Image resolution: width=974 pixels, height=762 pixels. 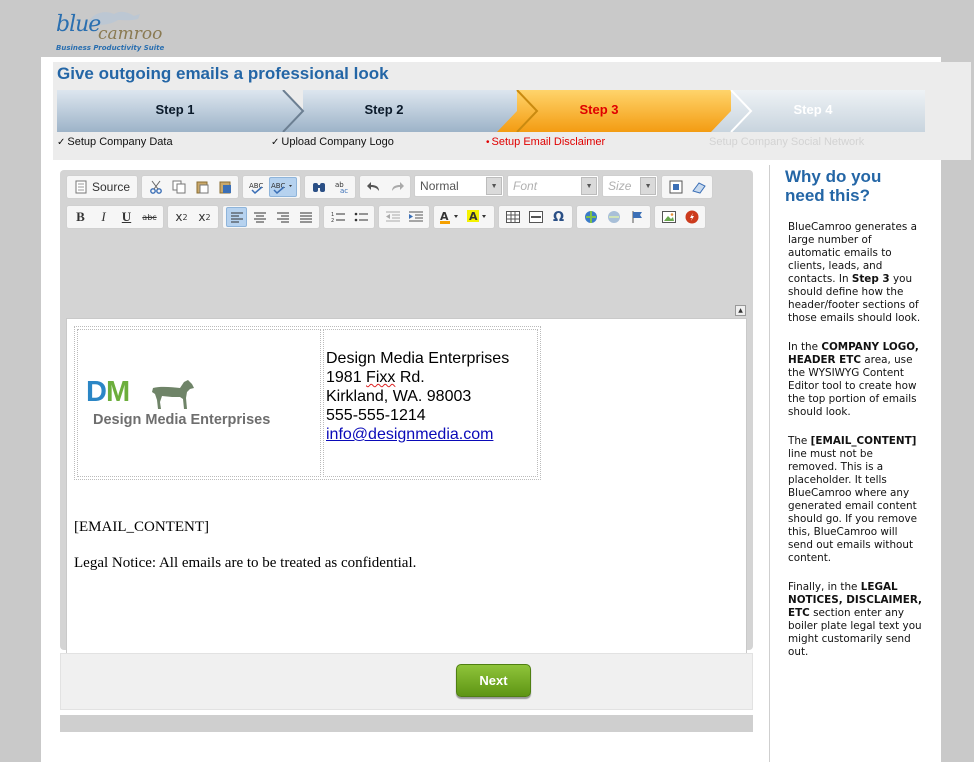 I want to click on city-state-zip: Kirkland, WA. 98003, so click(x=399, y=396).